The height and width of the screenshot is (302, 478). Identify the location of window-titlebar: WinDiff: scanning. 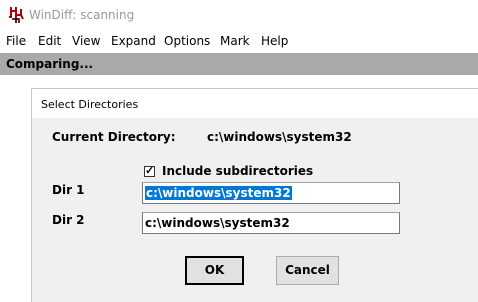
(239, 15).